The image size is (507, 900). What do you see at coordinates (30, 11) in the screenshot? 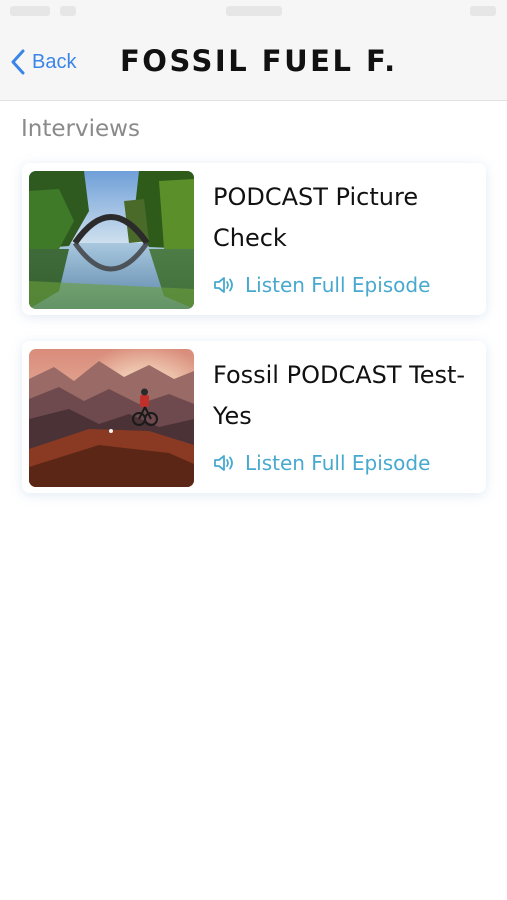
I see `carrier-indicator` at bounding box center [30, 11].